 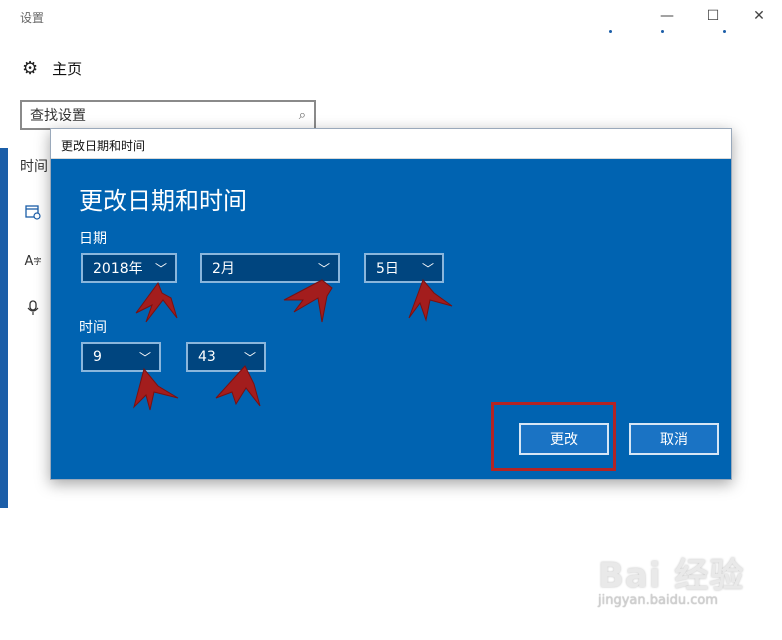 I want to click on window-controls: — ☐ ✕, so click(x=713, y=16).